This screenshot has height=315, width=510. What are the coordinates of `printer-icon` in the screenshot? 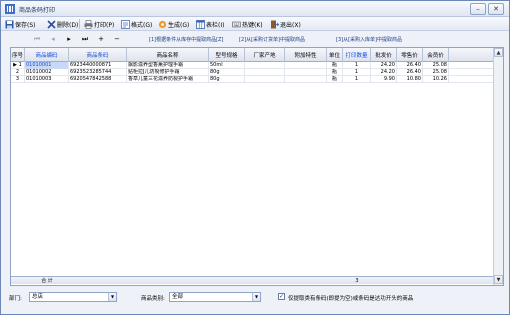 It's located at (88, 24).